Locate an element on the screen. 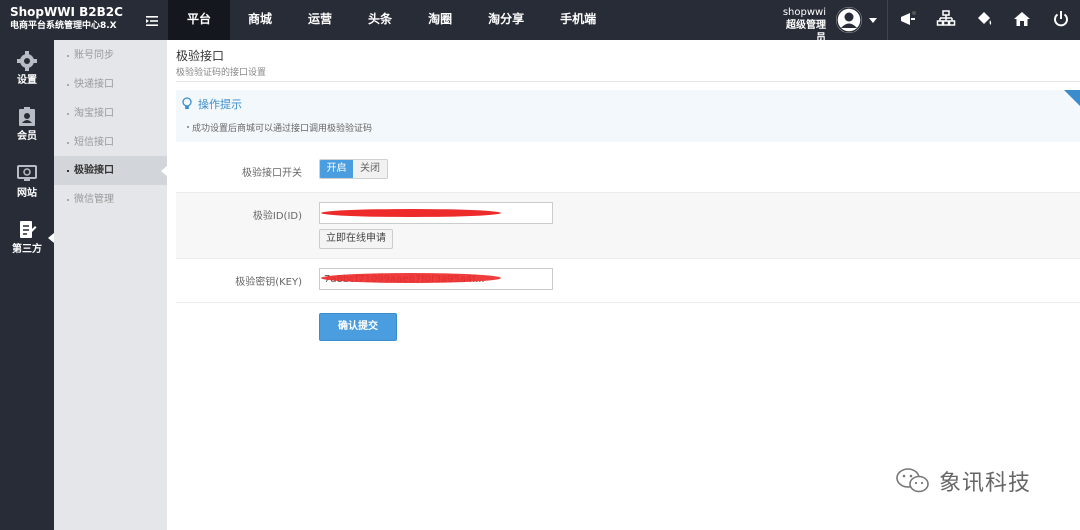  lightbulb-icon is located at coordinates (187, 103).